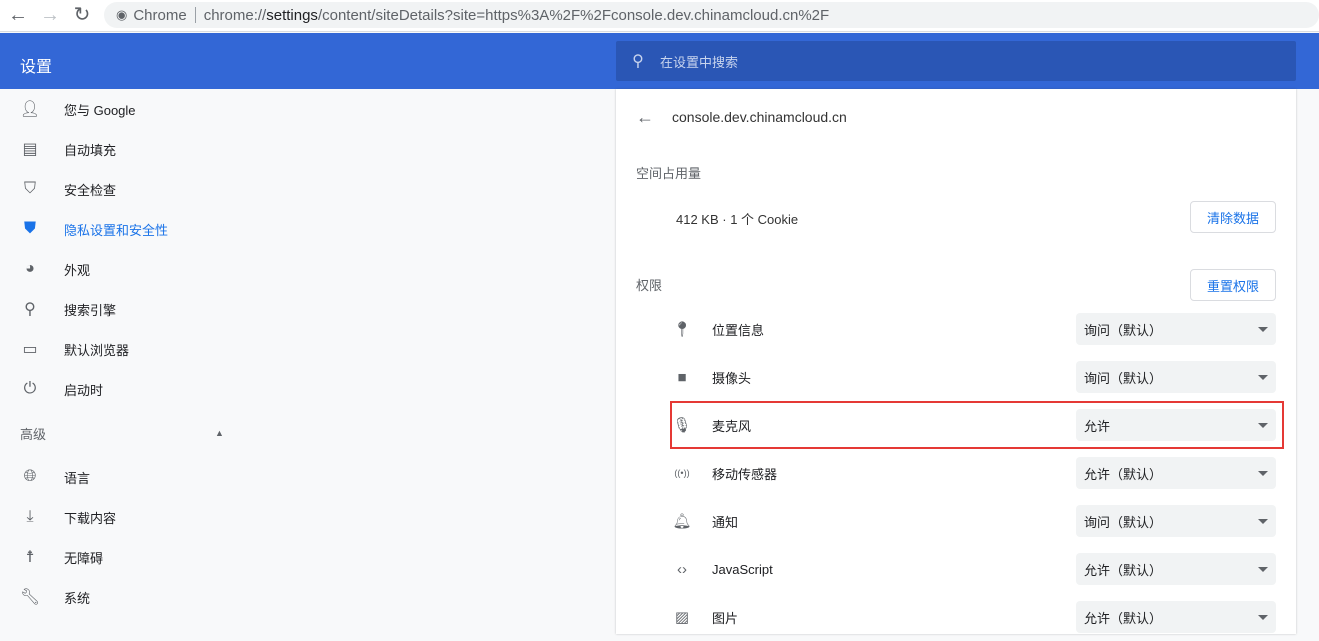 This screenshot has height=641, width=1319. I want to click on permission-row: ■ 摄像头 询问（默认）, so click(974, 377).